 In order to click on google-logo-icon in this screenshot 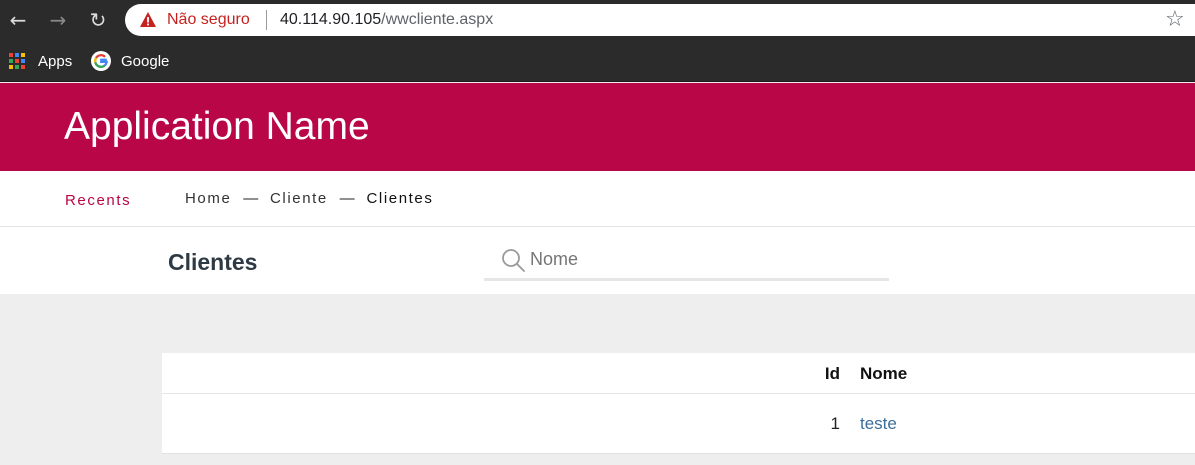, I will do `click(101, 61)`.